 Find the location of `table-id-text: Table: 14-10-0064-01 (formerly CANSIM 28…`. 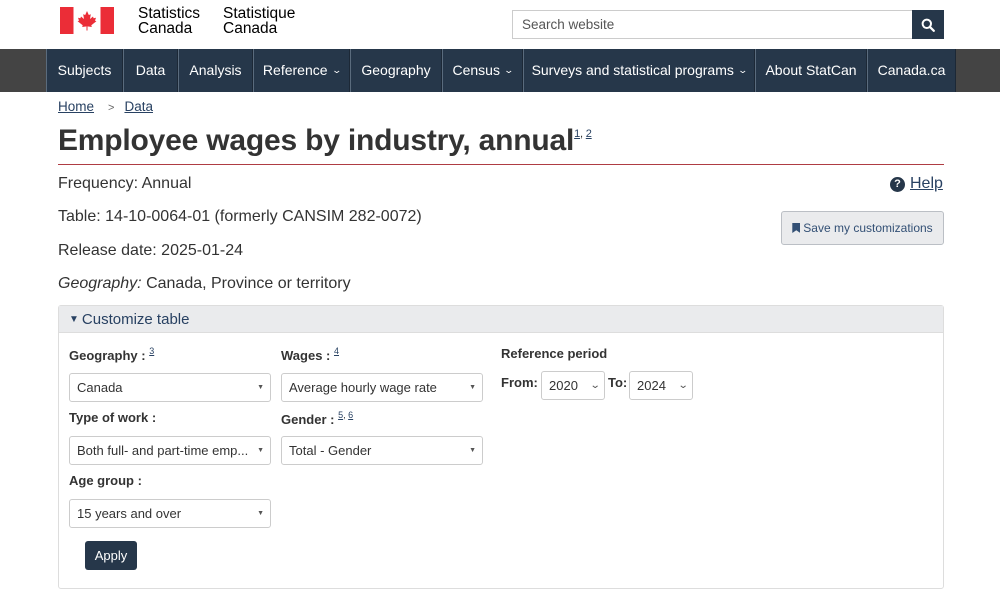

table-id-text: Table: 14-10-0064-01 (formerly CANSIM 28… is located at coordinates (240, 216).